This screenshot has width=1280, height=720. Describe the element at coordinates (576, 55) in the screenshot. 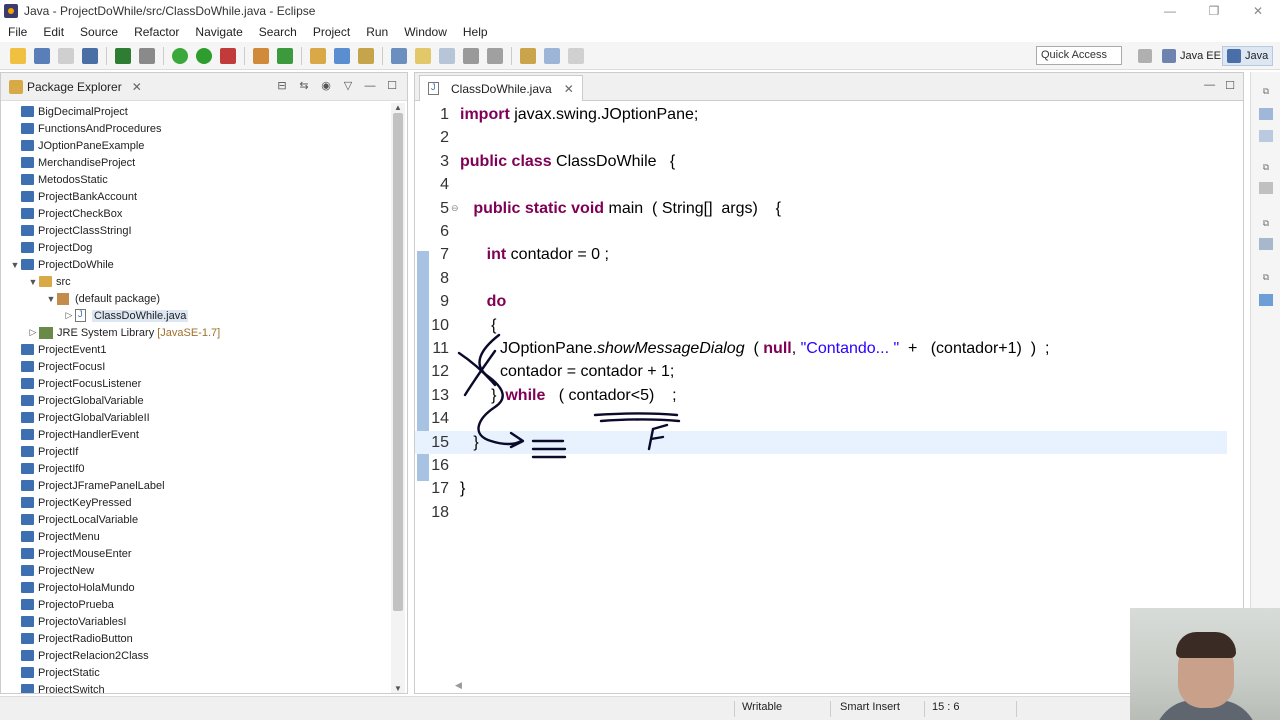

I see `forward-icon` at that location.